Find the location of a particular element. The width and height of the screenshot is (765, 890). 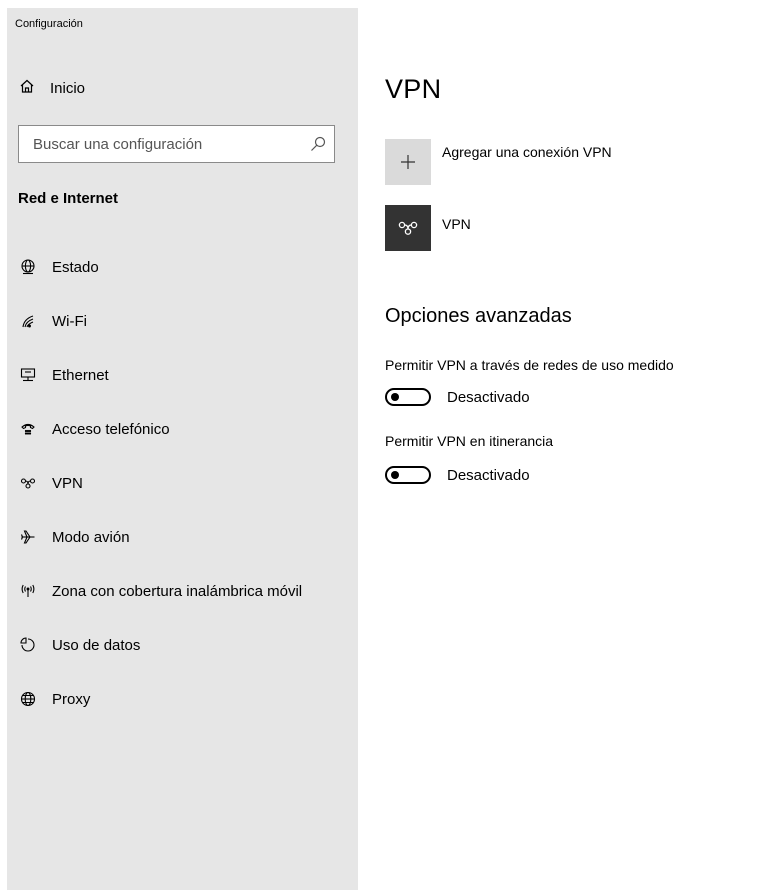

globe-status-icon is located at coordinates (28, 267).